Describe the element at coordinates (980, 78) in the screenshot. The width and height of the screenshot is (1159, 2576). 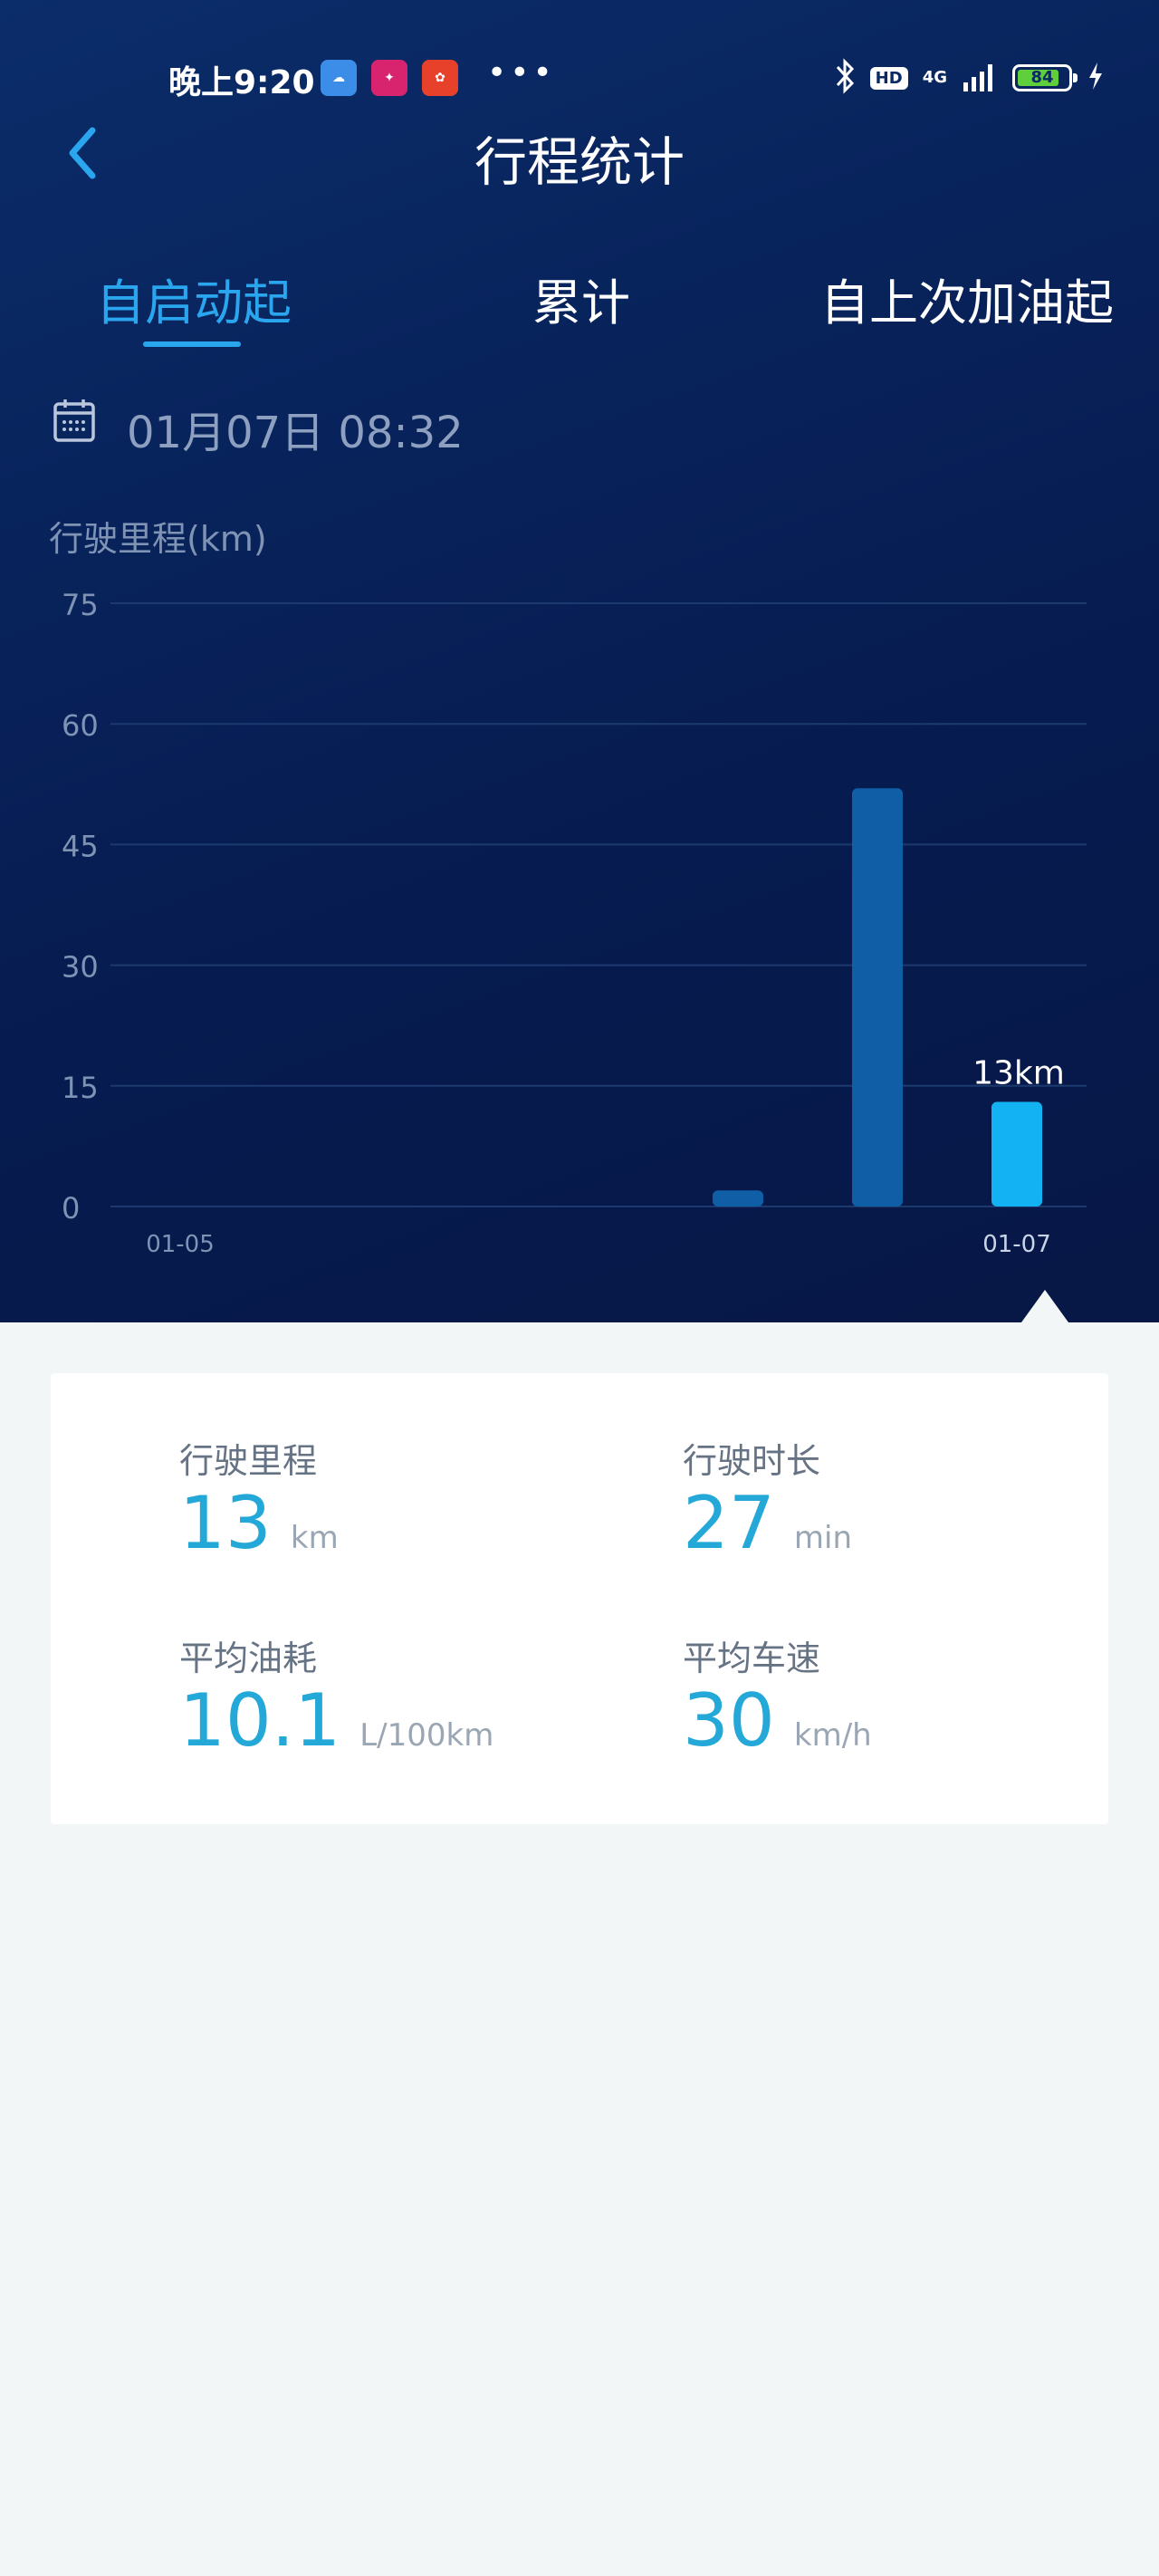
I see `signal-icon` at that location.